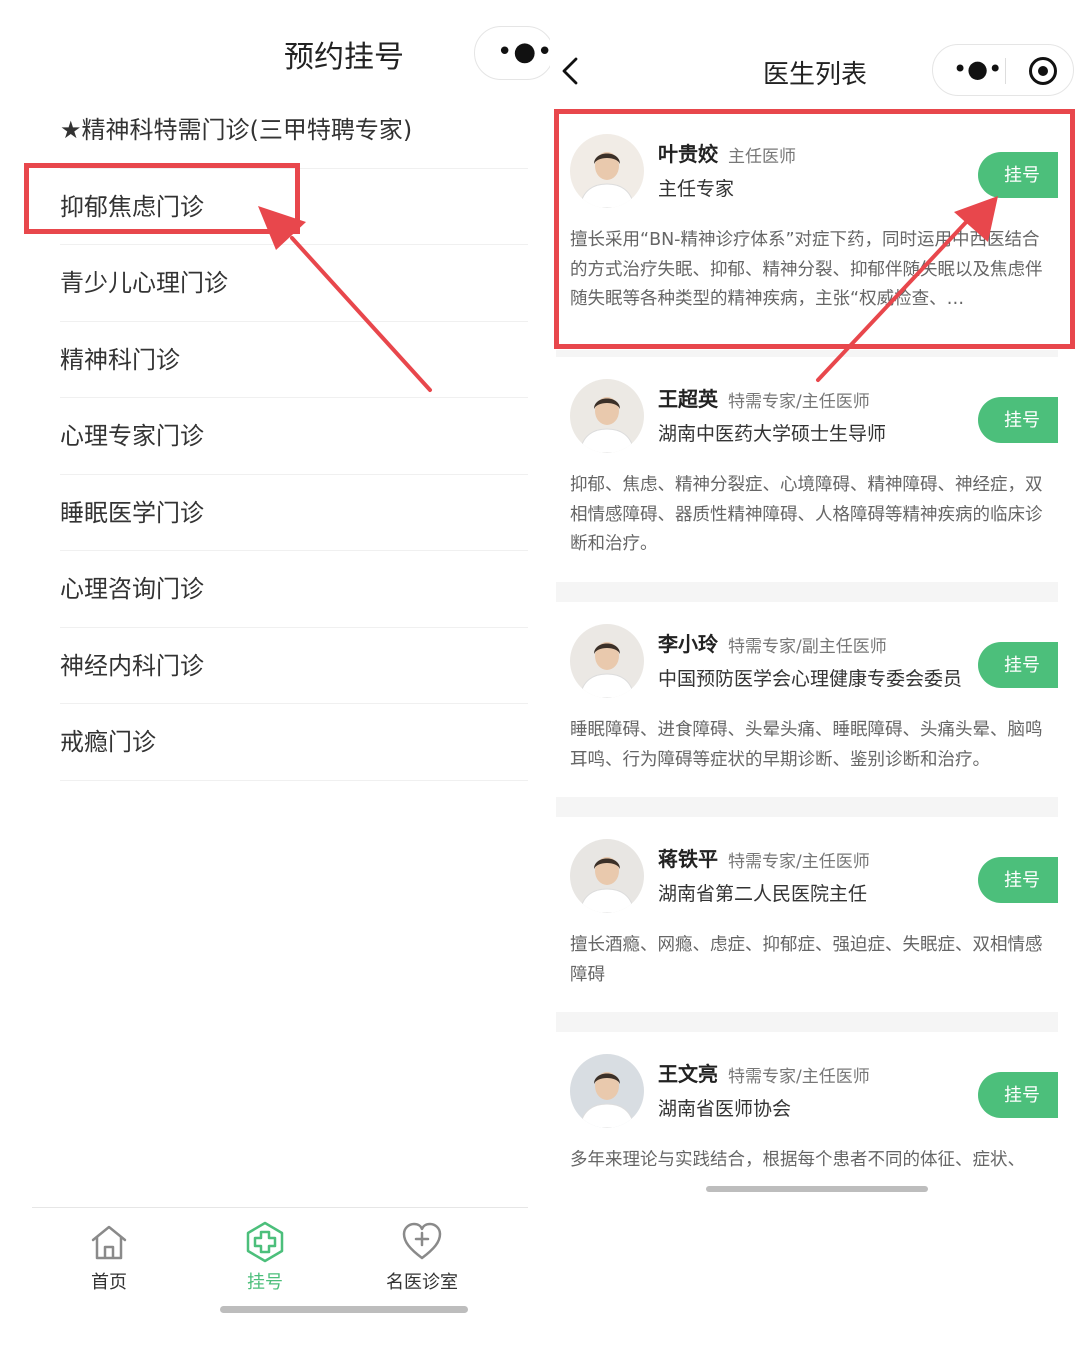 Image resolution: width=1080 pixels, height=1346 pixels. I want to click on highlight-box-doctor, so click(814, 229).